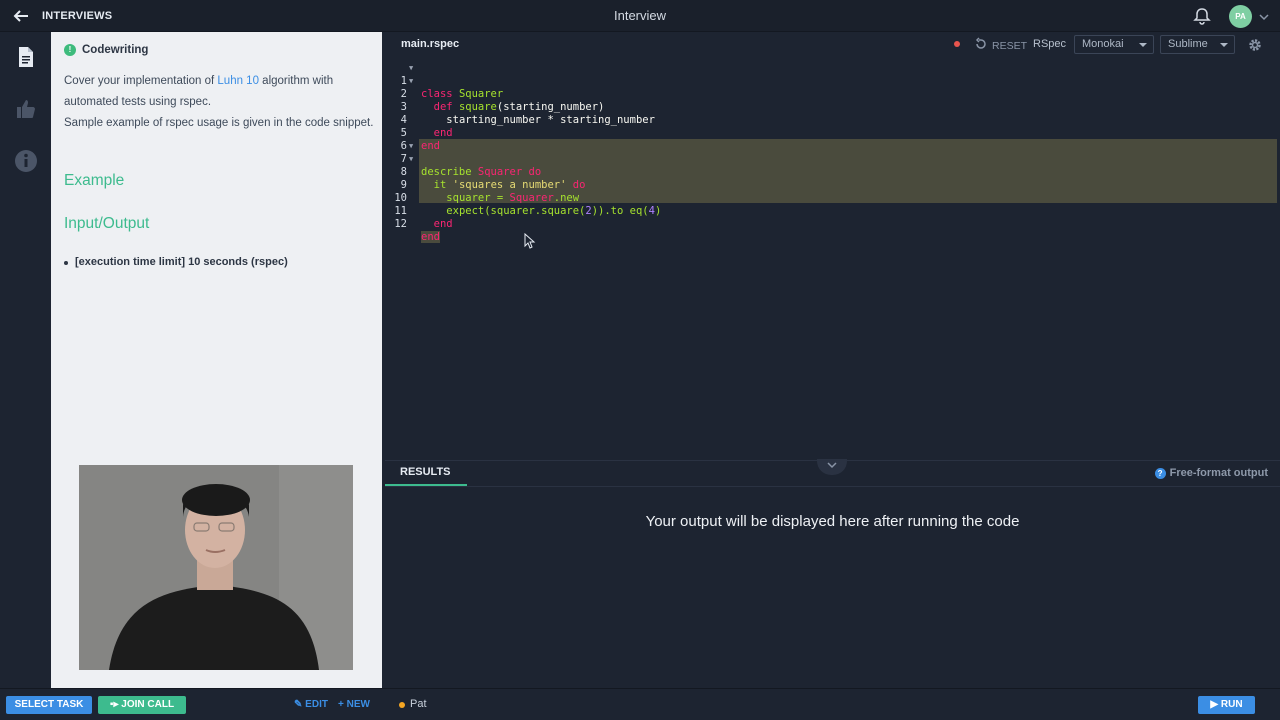 This screenshot has height=720, width=1280. What do you see at coordinates (141, 81) in the screenshot?
I see `task-text-part: Cover your implementation of` at bounding box center [141, 81].